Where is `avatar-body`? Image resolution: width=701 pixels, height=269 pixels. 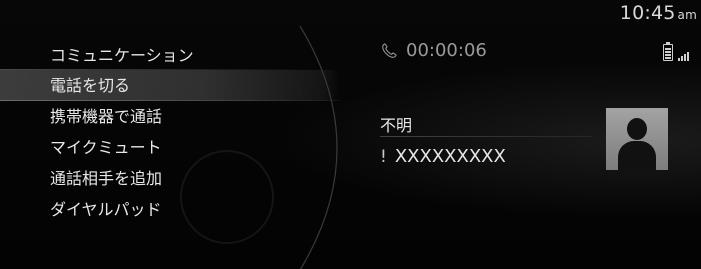
avatar-body is located at coordinates (637, 155).